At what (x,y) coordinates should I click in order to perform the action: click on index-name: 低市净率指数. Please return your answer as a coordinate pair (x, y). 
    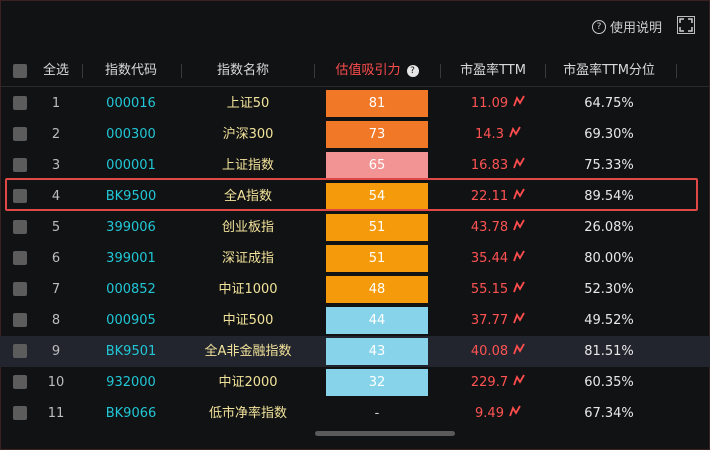
    Looking at the image, I should click on (248, 413).